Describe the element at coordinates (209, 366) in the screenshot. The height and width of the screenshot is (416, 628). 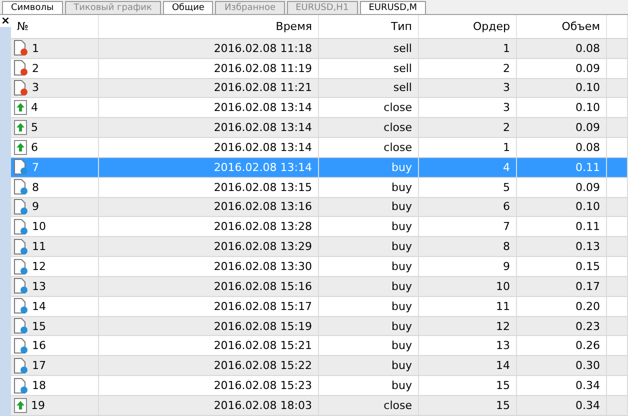
I see `table-cell: 2016.02.08 15:22` at that location.